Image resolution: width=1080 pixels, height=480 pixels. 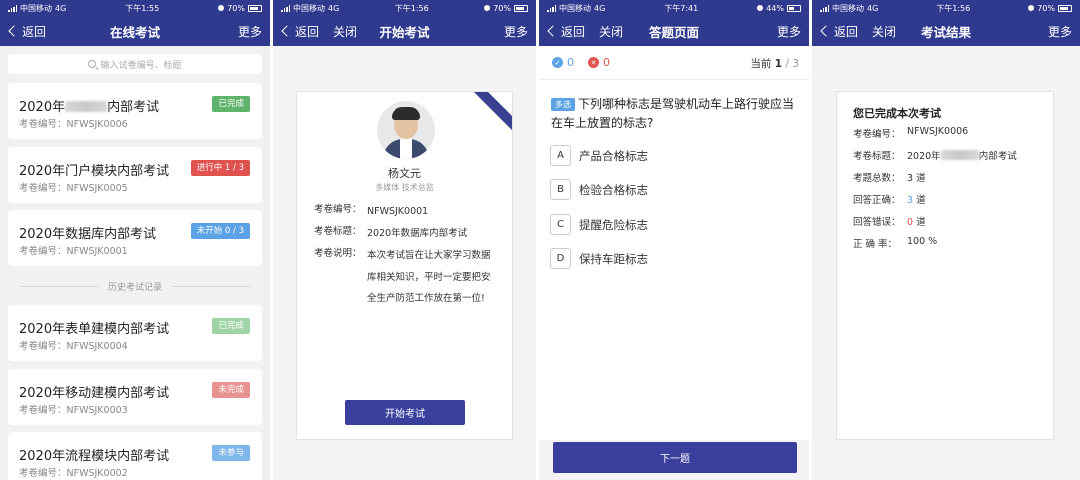 What do you see at coordinates (135, 333) in the screenshot?
I see `history-card: 2020年表单建模内部考试 考卷编号：NFWSJK0004 已完成` at bounding box center [135, 333].